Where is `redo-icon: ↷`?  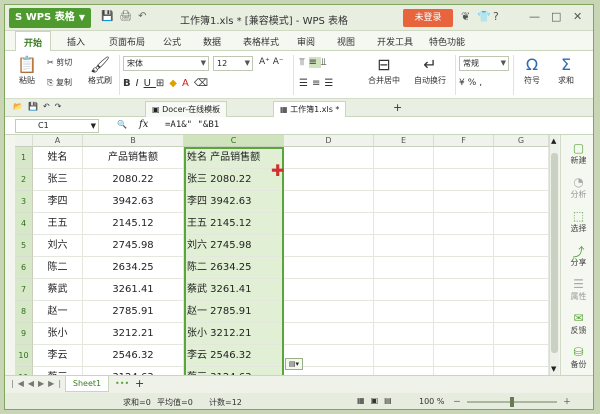
redo-icon: ↷ is located at coordinates (61, 106).